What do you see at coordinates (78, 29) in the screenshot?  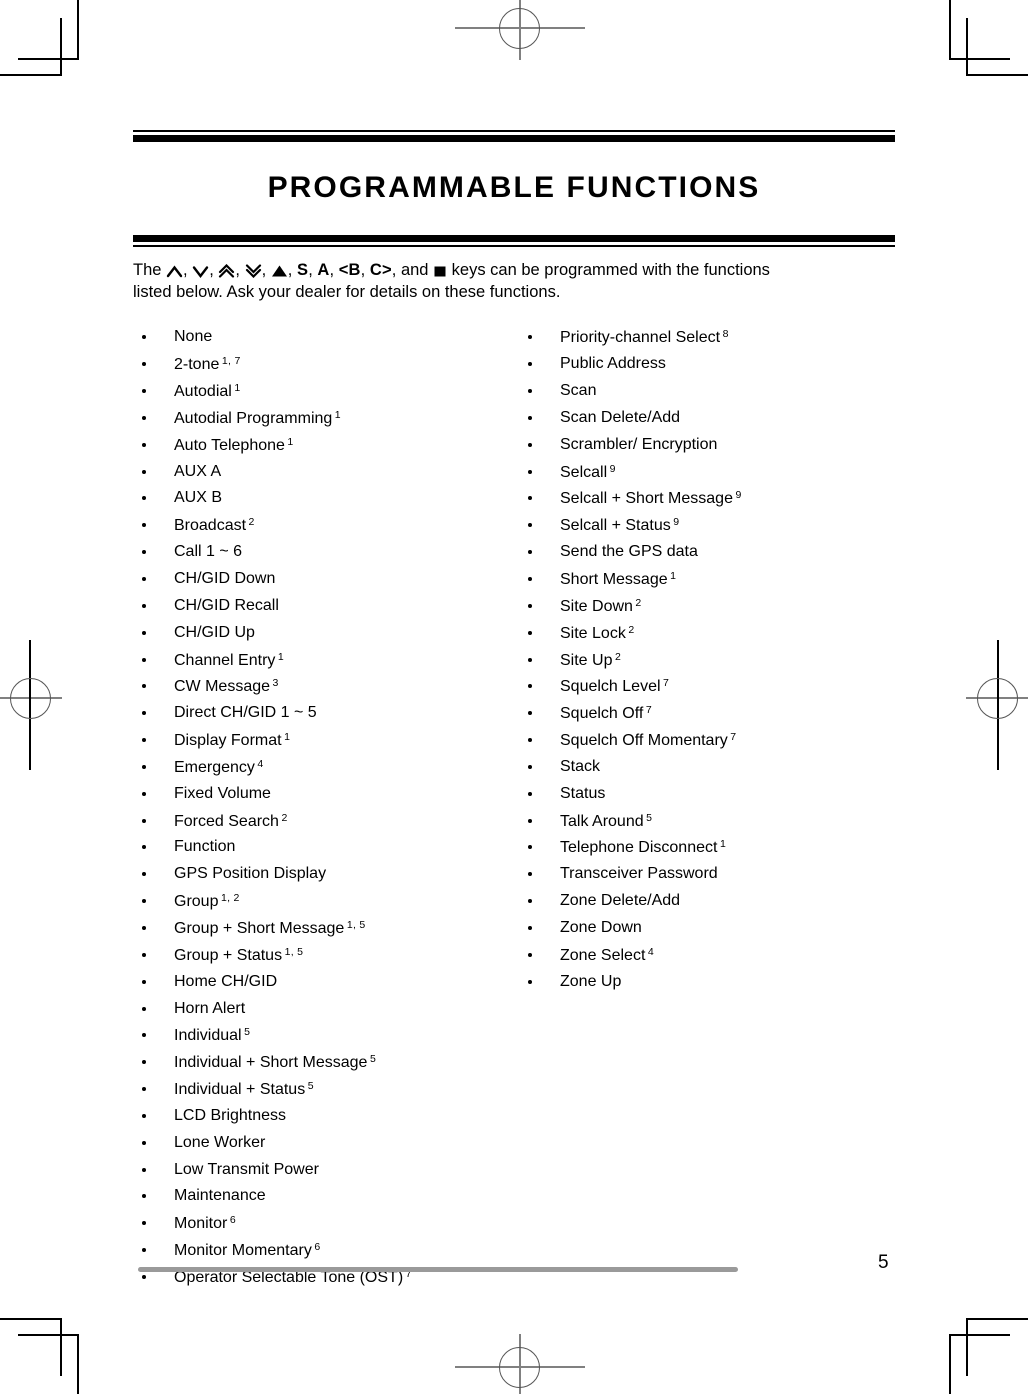 I see `crop-mark-top-left-outer-vertical` at bounding box center [78, 29].